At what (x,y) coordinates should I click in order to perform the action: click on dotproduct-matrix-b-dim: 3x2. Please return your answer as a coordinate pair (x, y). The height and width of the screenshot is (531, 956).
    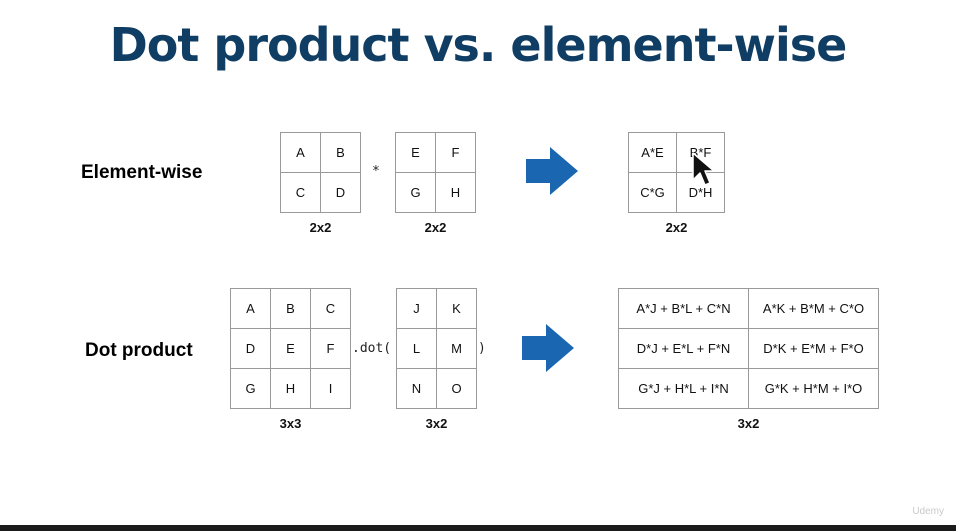
    Looking at the image, I should click on (436, 423).